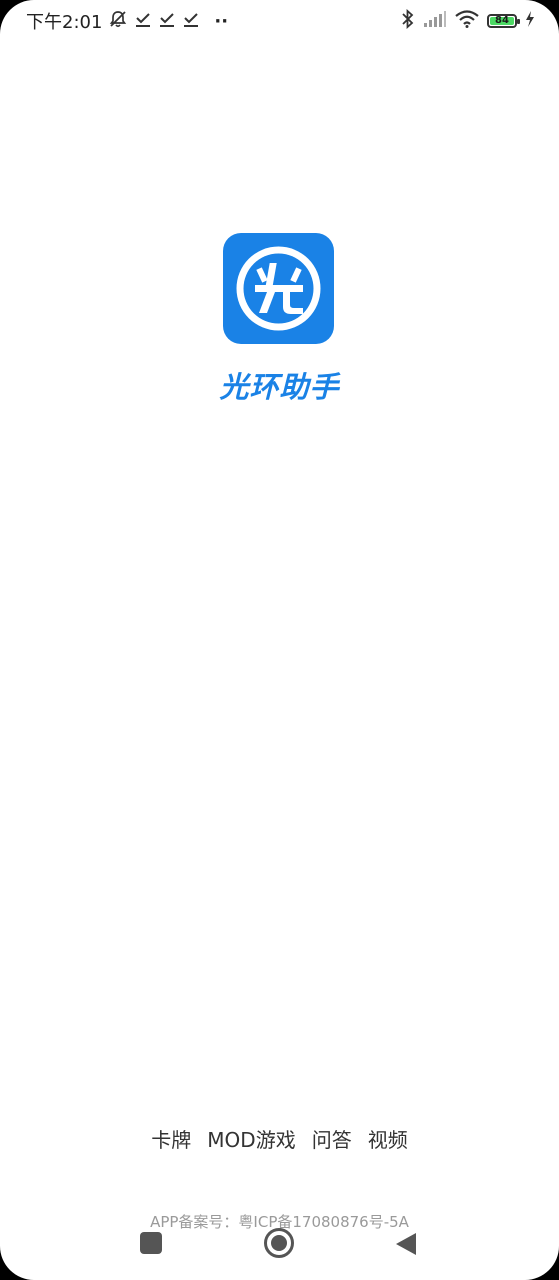 The width and height of the screenshot is (559, 1280). I want to click on system-nav-bar, so click(279, 1244).